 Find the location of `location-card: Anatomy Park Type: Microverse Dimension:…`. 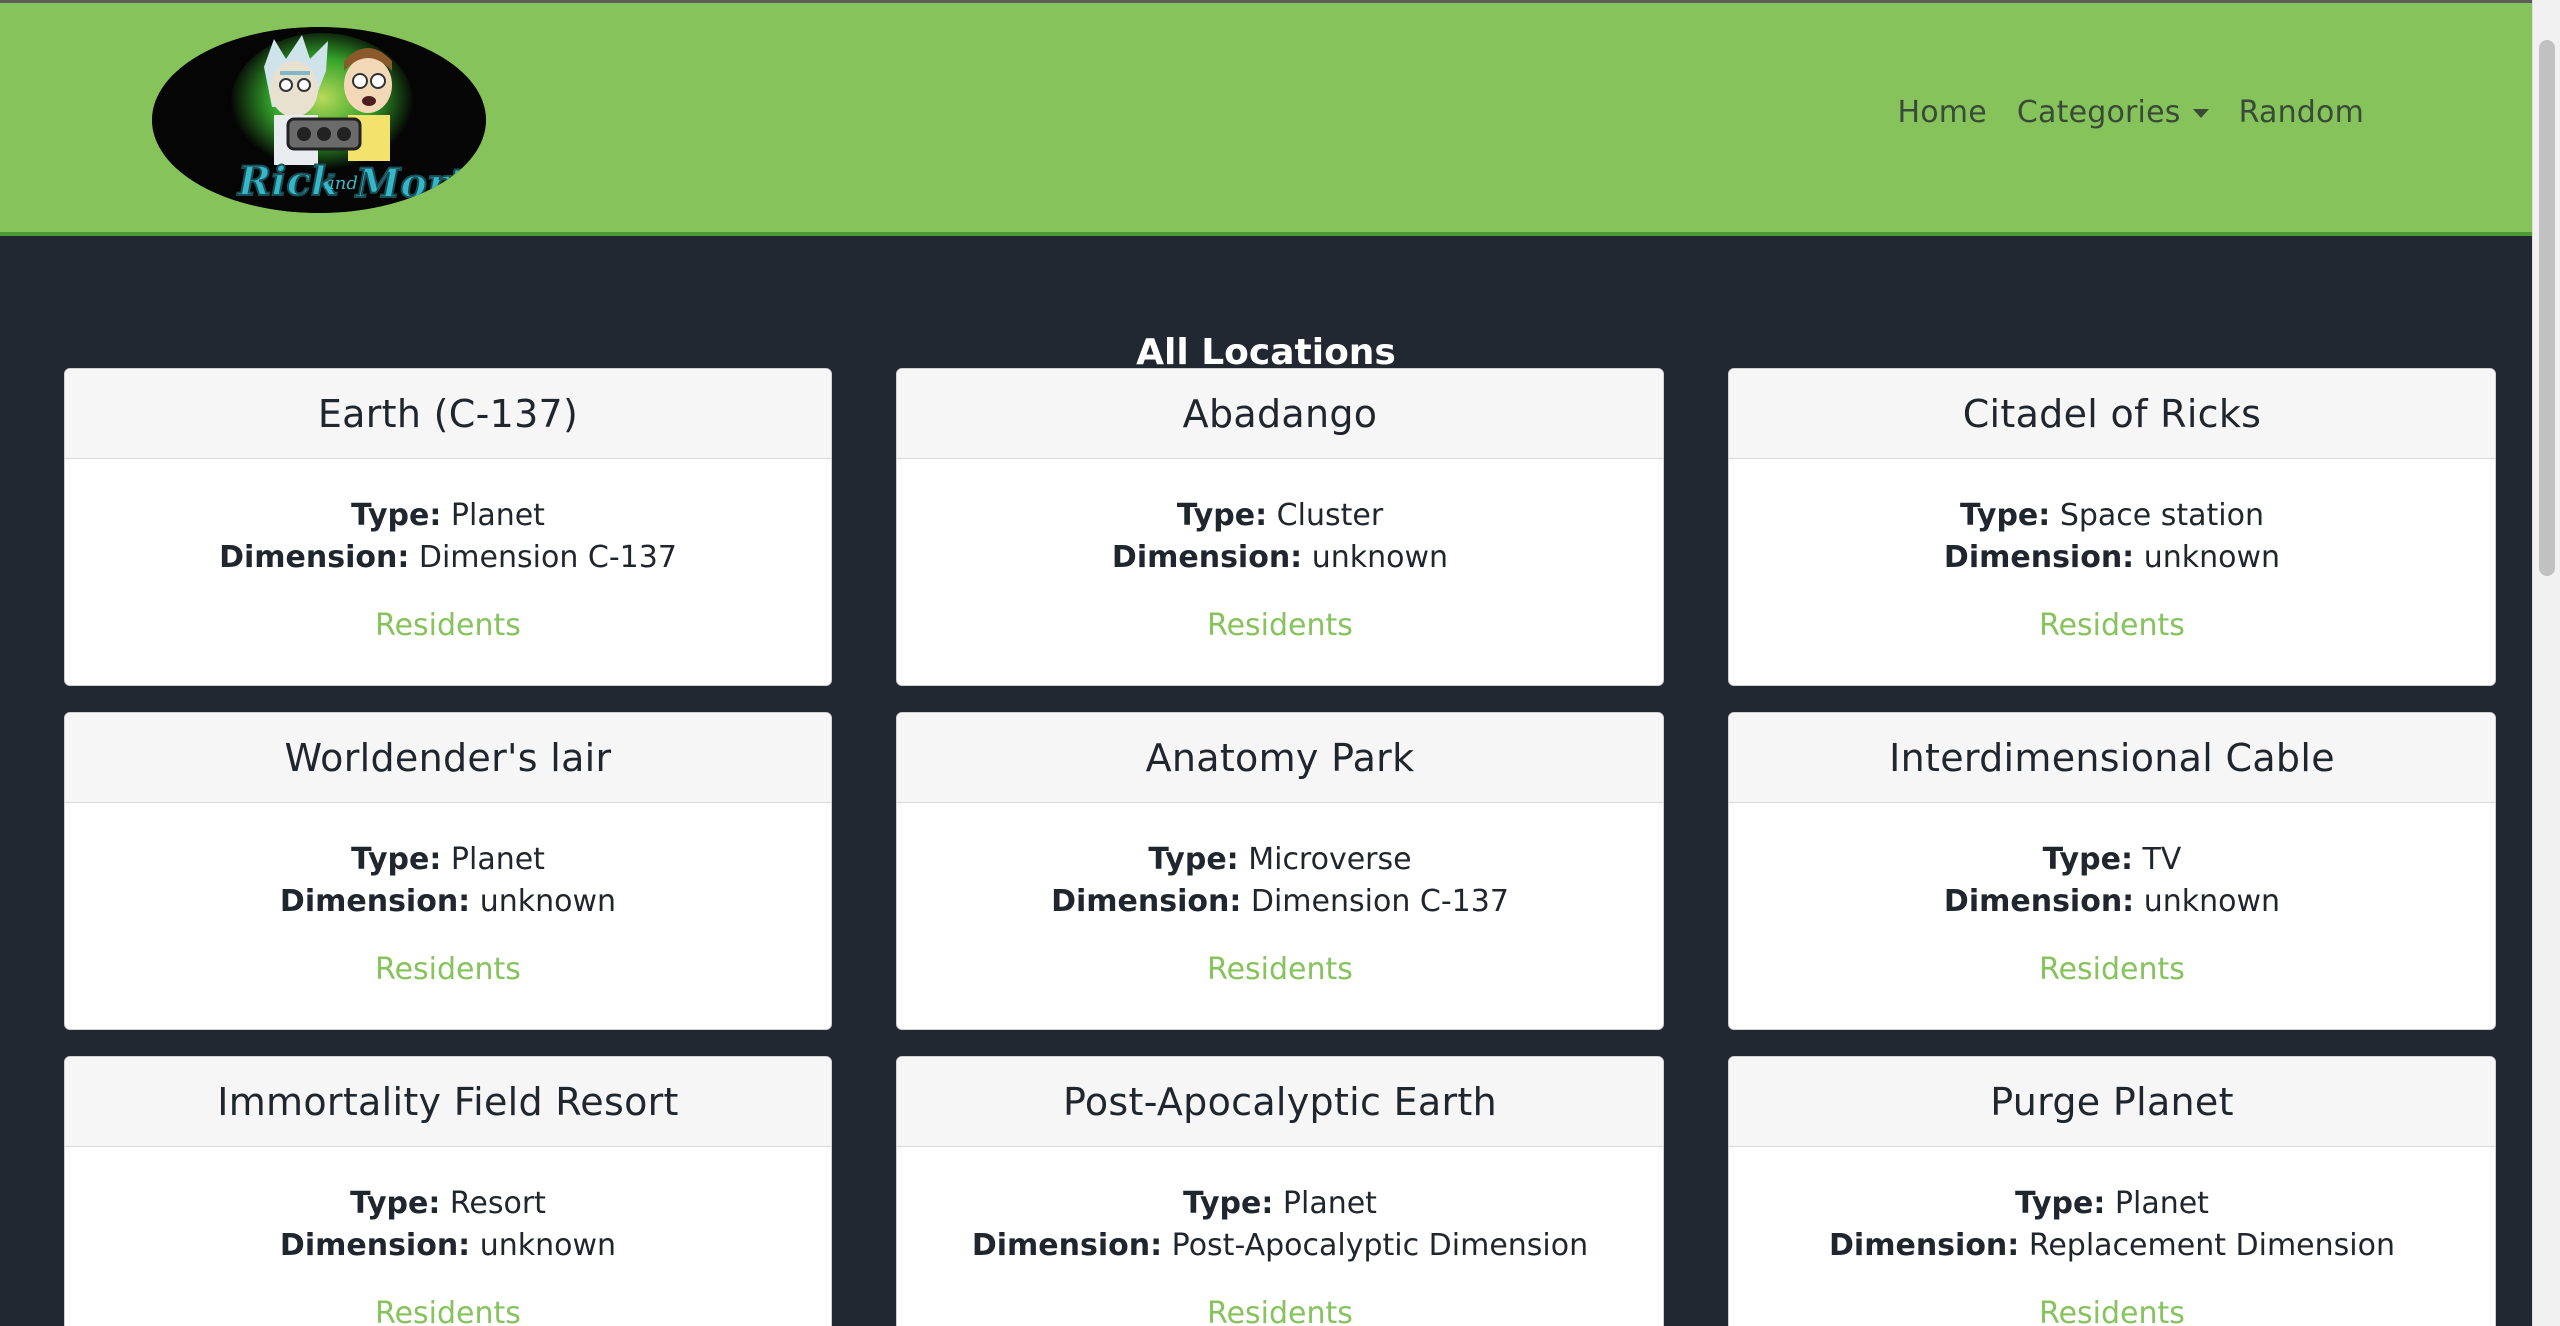

location-card: Anatomy Park Type: Microverse Dimension:… is located at coordinates (1280, 871).